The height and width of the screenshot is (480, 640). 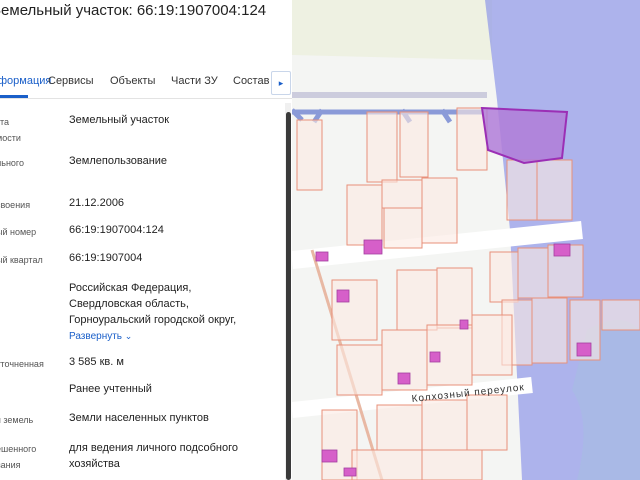 What do you see at coordinates (106, 258) in the screenshot?
I see `field-value-cadastral-quarter: 66:19:1907004` at bounding box center [106, 258].